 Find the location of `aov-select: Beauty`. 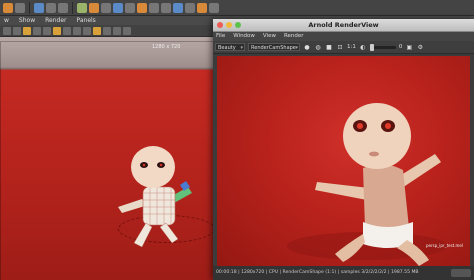

aov-select: Beauty is located at coordinates (230, 47).